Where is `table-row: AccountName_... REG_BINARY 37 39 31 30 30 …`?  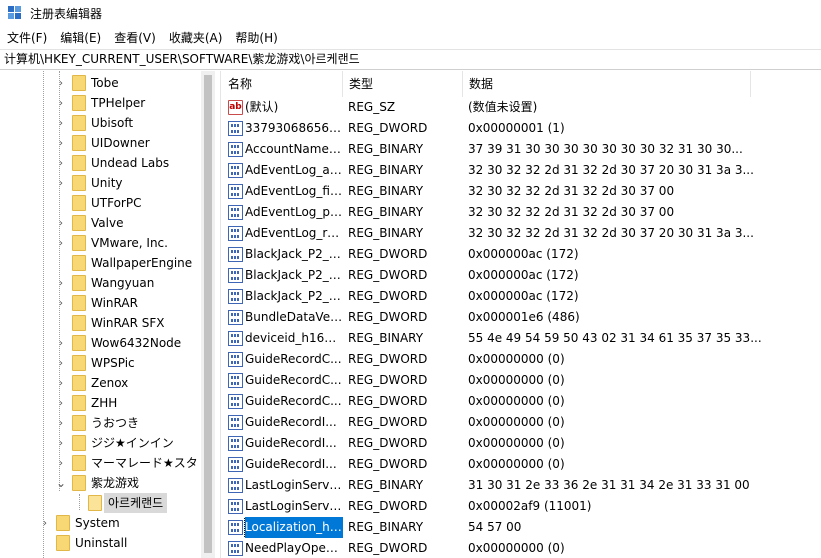
table-row: AccountName_... REG_BINARY 37 39 31 30 30 … is located at coordinates (521, 149).